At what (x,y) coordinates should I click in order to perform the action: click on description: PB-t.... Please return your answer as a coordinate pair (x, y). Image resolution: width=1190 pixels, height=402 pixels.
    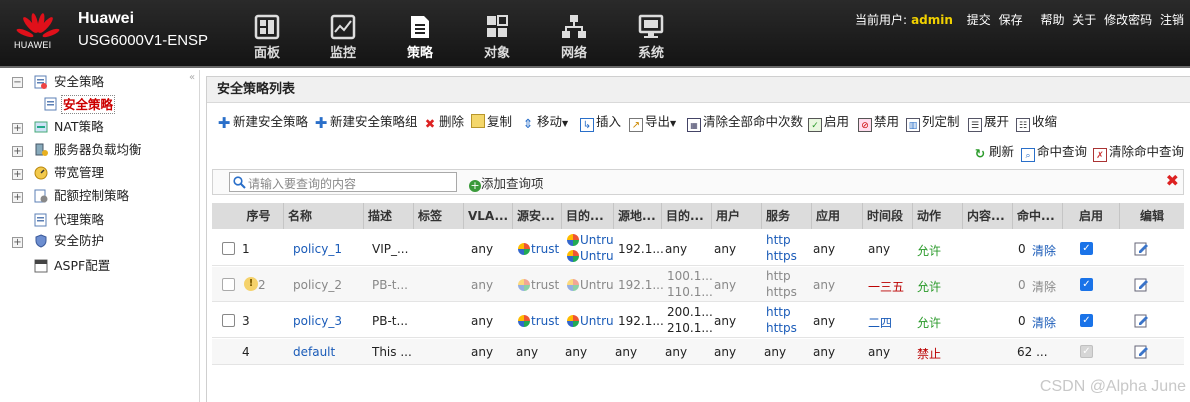
    Looking at the image, I should click on (390, 321).